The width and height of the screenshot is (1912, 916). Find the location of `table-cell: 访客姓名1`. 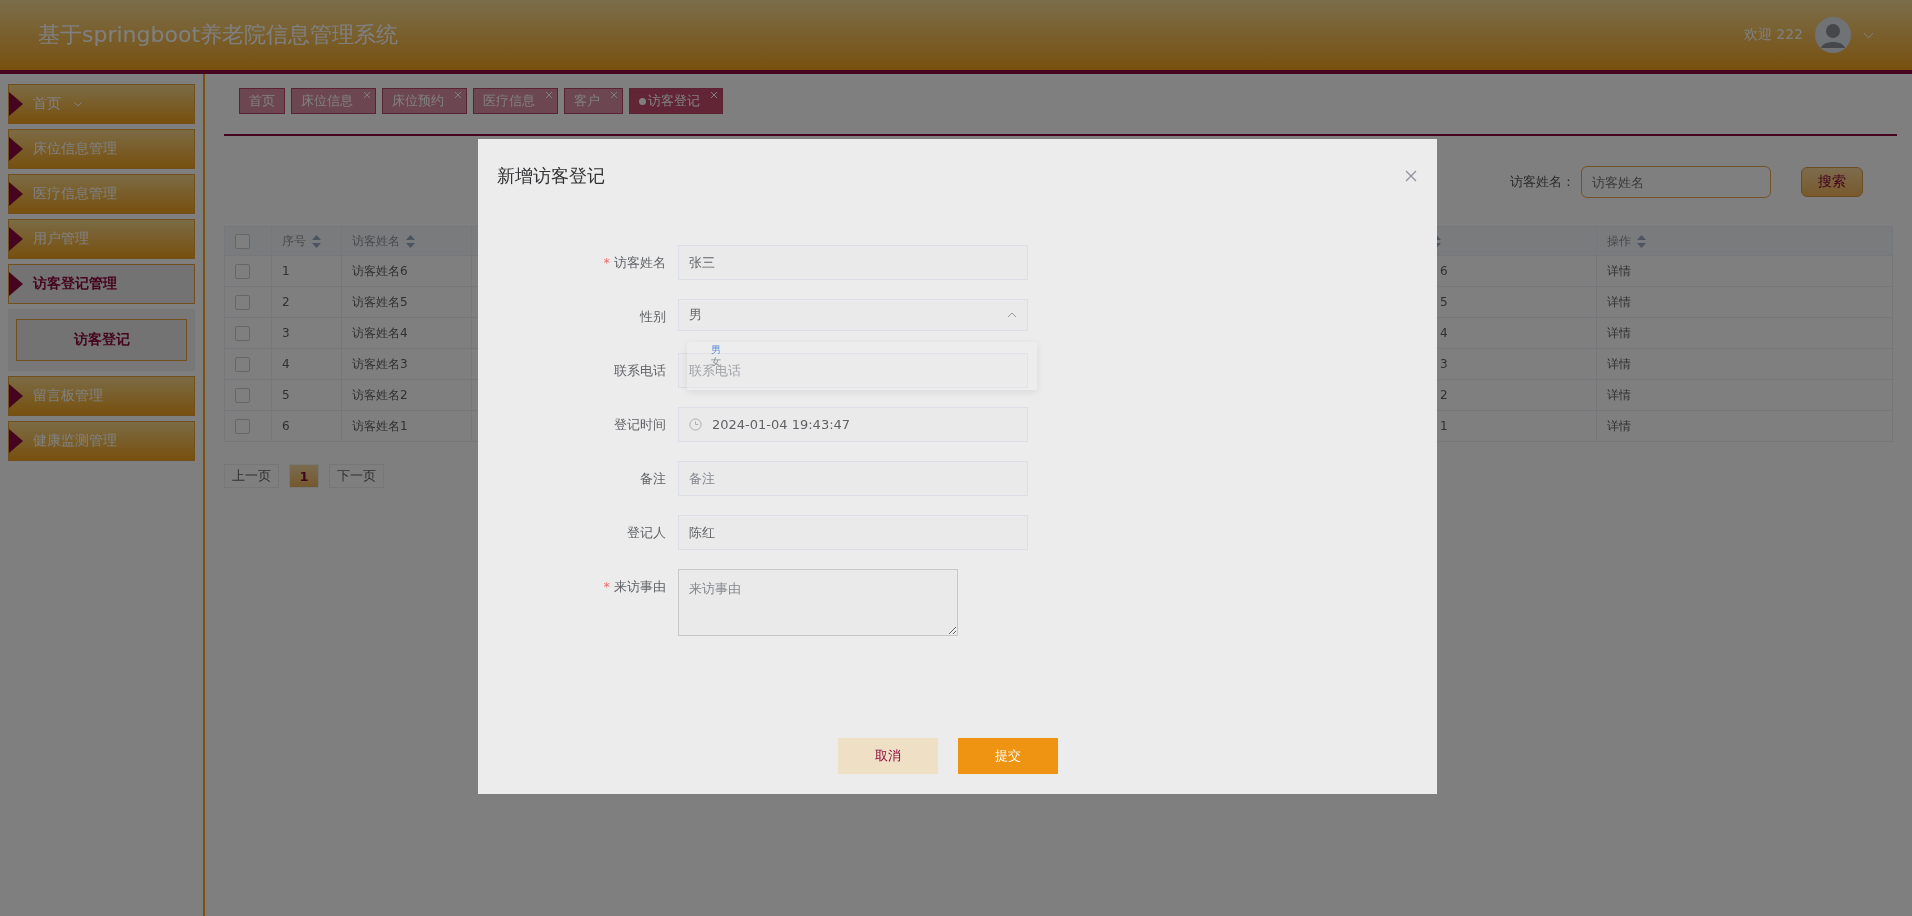

table-cell: 访客姓名1 is located at coordinates (380, 425).